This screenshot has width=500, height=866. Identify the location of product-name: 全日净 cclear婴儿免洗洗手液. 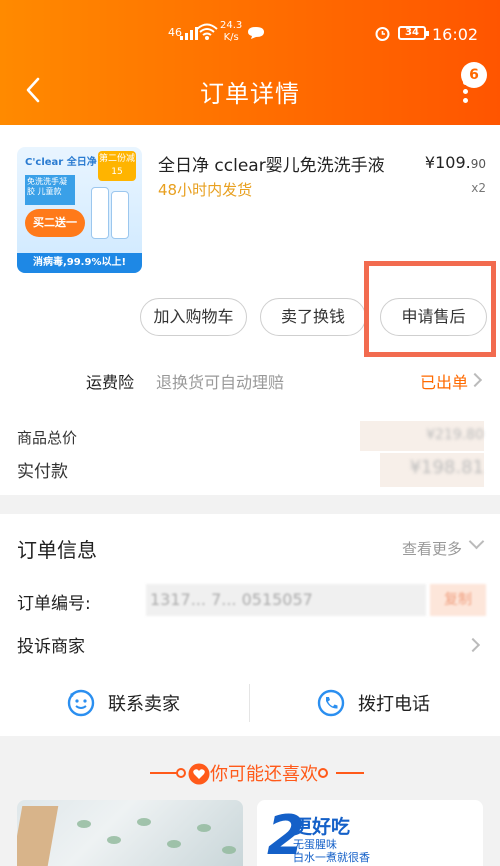
(271, 163).